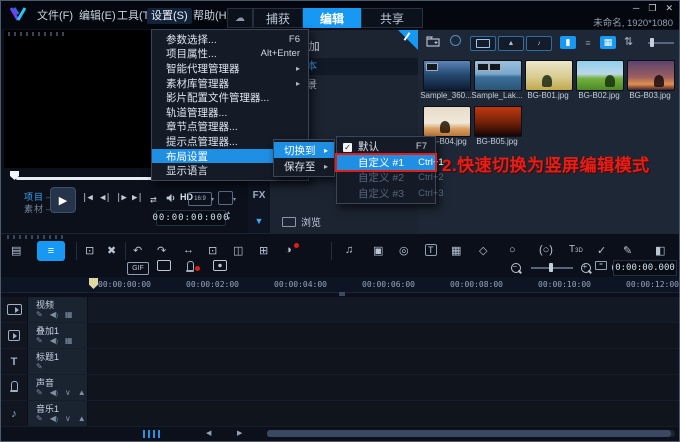 The height and width of the screenshot is (442, 680). Describe the element at coordinates (240, 18) in the screenshot. I see `cloud-button: ☁` at that location.